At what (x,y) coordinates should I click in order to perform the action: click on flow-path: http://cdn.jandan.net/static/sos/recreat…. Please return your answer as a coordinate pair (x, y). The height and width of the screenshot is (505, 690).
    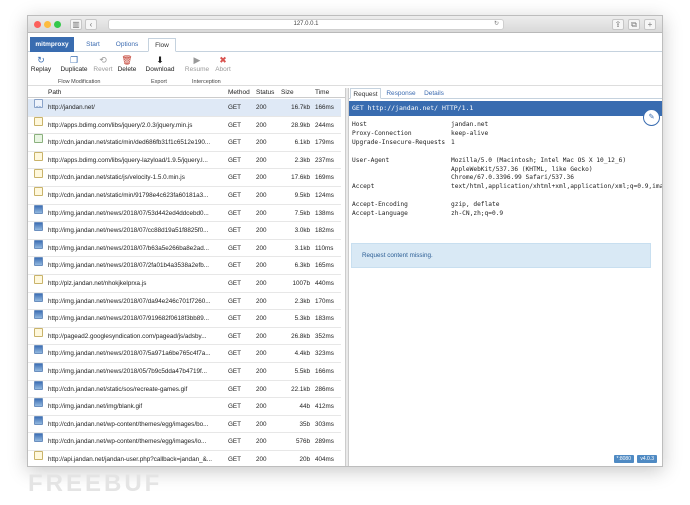
    Looking at the image, I should click on (118, 389).